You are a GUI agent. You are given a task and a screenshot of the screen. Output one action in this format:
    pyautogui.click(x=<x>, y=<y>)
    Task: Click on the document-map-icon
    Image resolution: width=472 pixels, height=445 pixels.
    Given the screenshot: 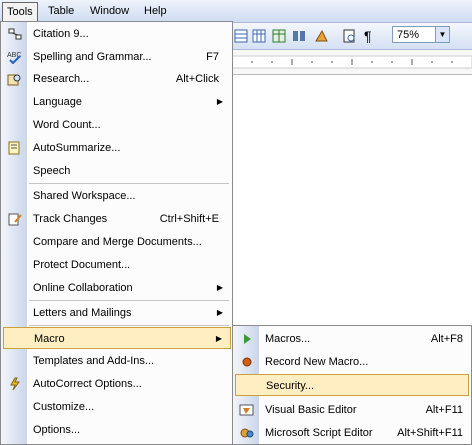 What is the action you would take?
    pyautogui.click(x=349, y=36)
    